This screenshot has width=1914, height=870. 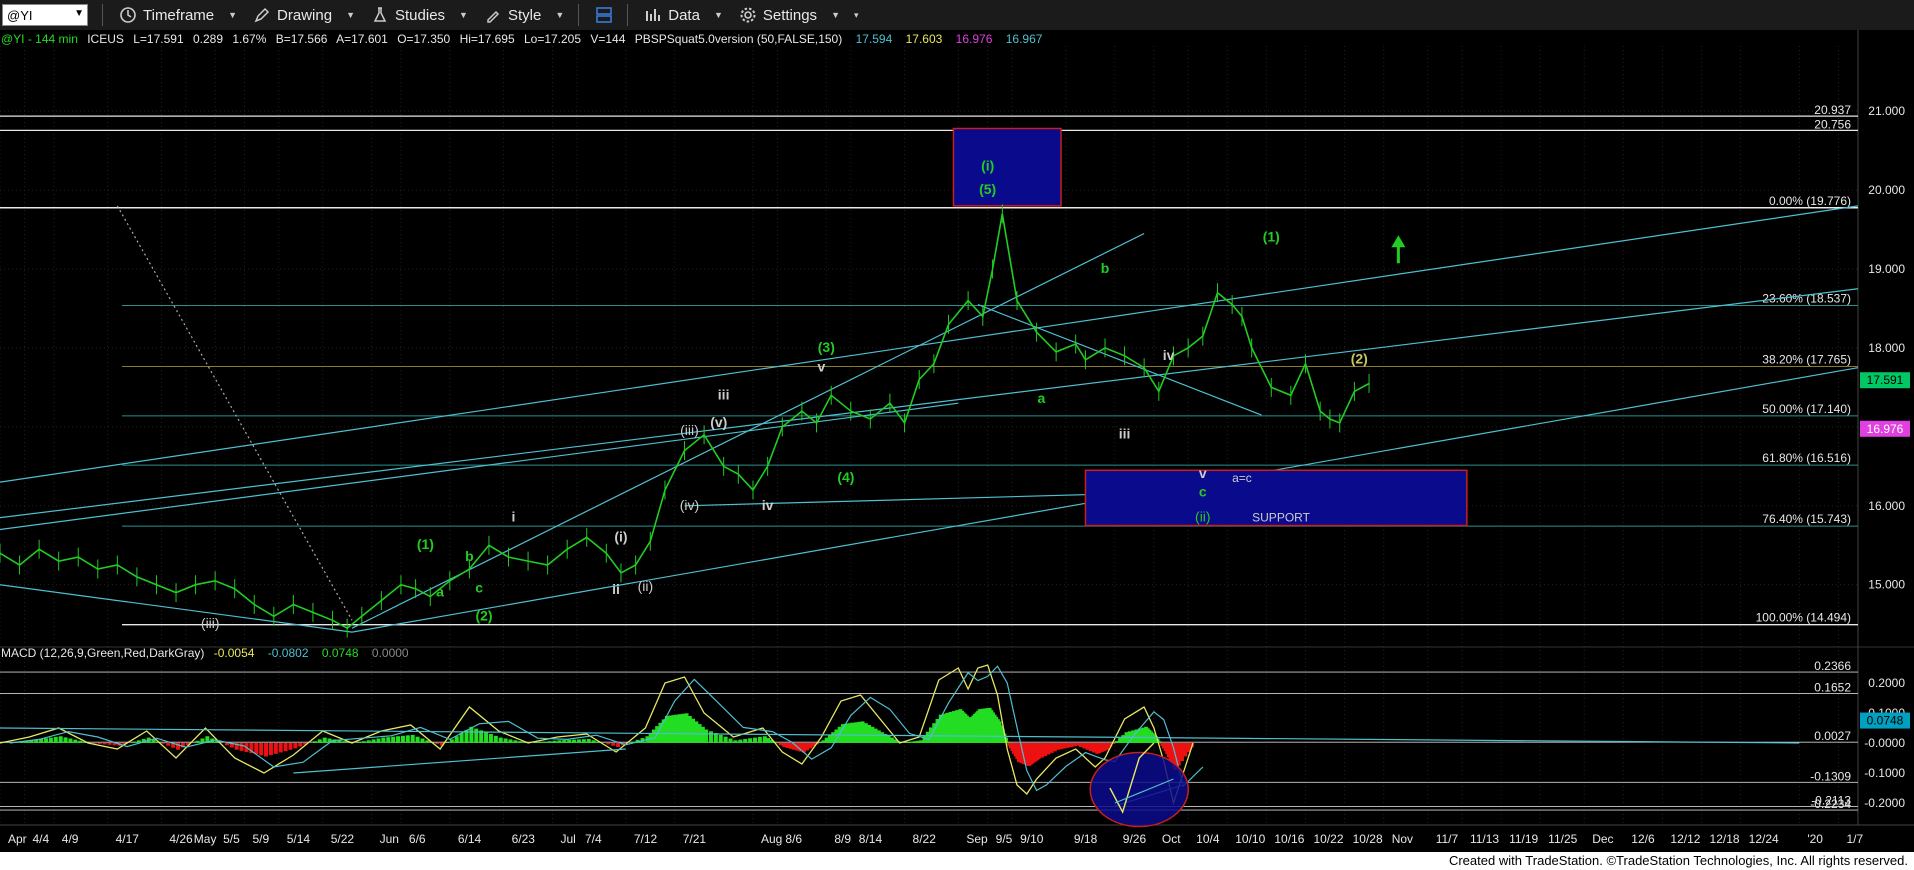 I want to click on wave-label: i, so click(x=513, y=517).